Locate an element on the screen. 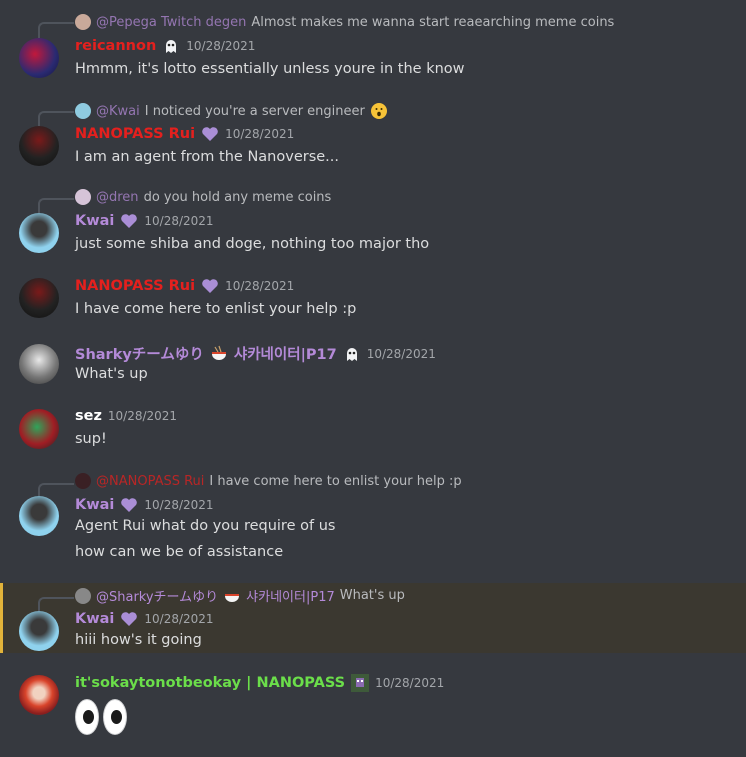  reply-text: I noticed you're a server engineer is located at coordinates (254, 111).